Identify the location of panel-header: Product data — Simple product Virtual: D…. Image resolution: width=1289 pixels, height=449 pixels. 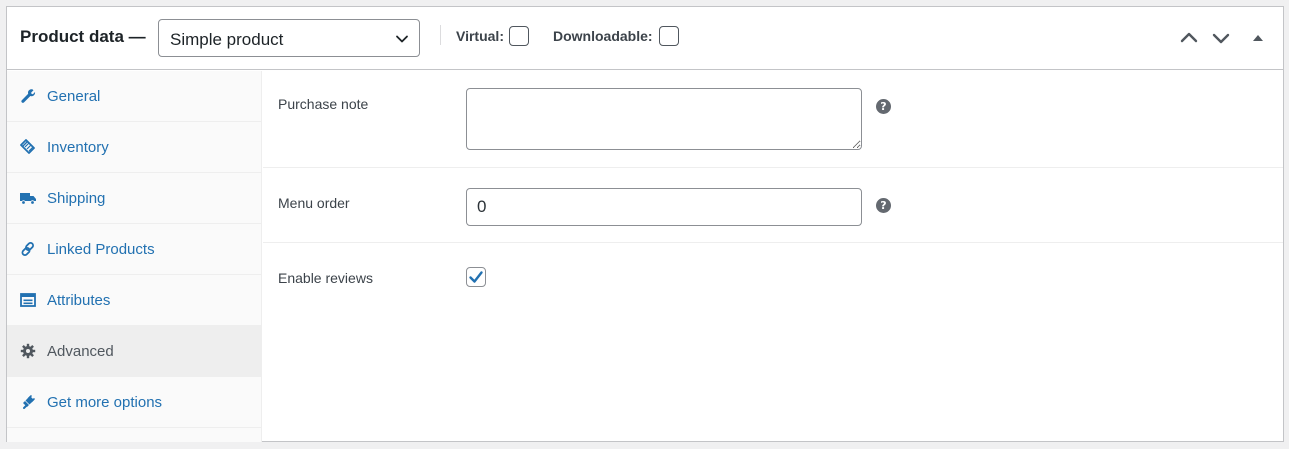
(645, 38).